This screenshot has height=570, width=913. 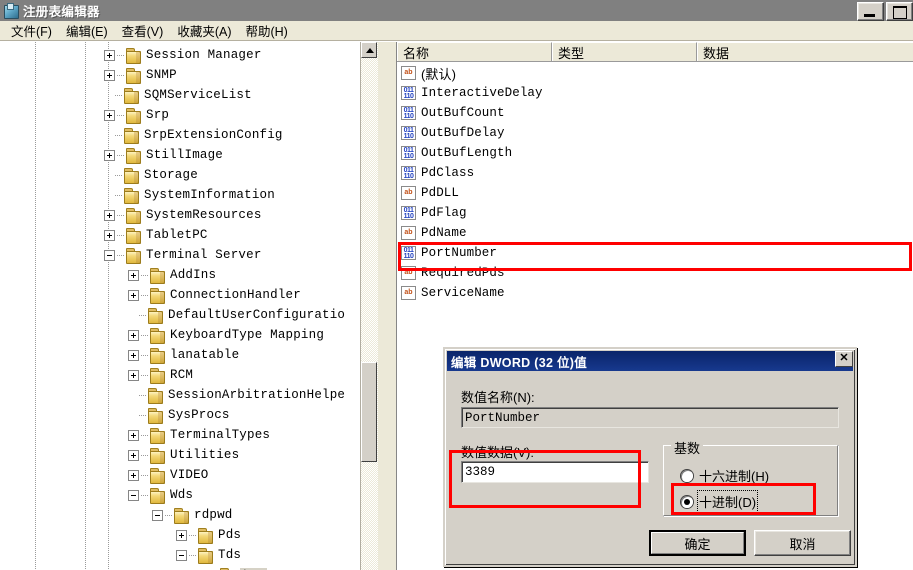 What do you see at coordinates (160, 495) in the screenshot?
I see `tree-item: Wds` at bounding box center [160, 495].